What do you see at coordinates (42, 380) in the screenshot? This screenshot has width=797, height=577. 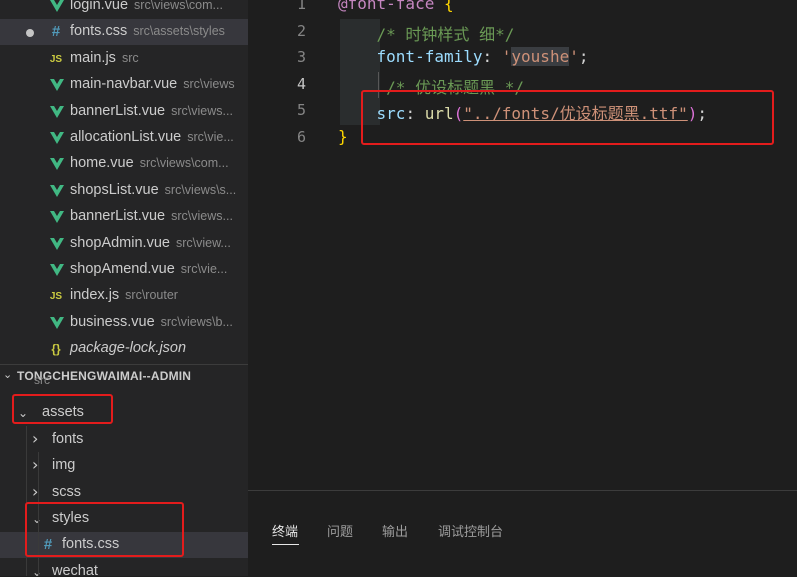 I see `tree-item-label: src` at bounding box center [42, 380].